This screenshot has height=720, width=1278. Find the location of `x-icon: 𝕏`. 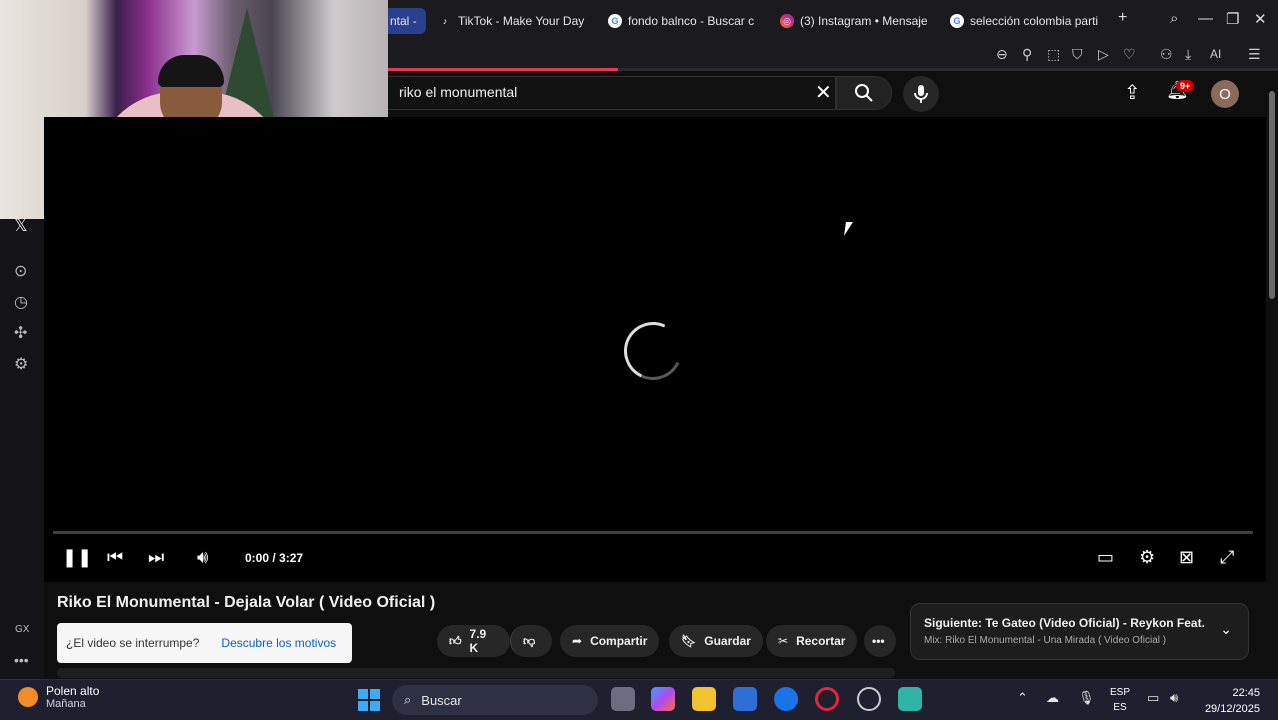

x-icon: 𝕏 is located at coordinates (21, 226).